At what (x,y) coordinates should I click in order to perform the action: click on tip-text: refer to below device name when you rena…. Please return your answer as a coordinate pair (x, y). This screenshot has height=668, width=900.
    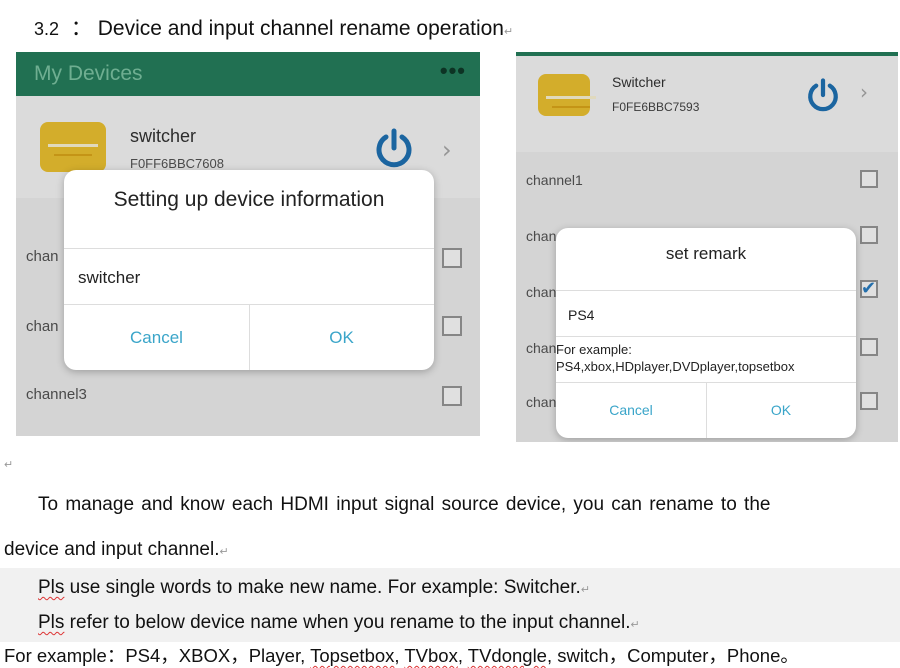
    Looking at the image, I should click on (347, 622).